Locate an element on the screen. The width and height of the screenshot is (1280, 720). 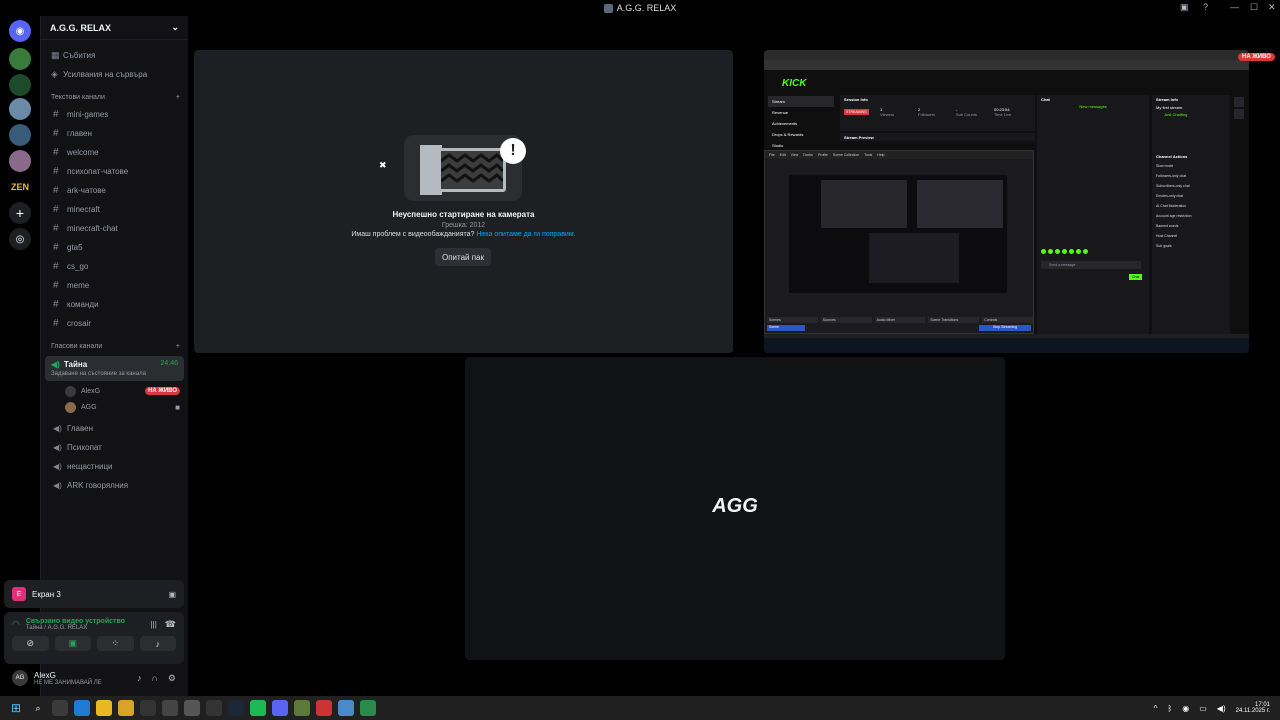
channel-action-item: Subscribers-only chat is located at coordinates (1191, 186).